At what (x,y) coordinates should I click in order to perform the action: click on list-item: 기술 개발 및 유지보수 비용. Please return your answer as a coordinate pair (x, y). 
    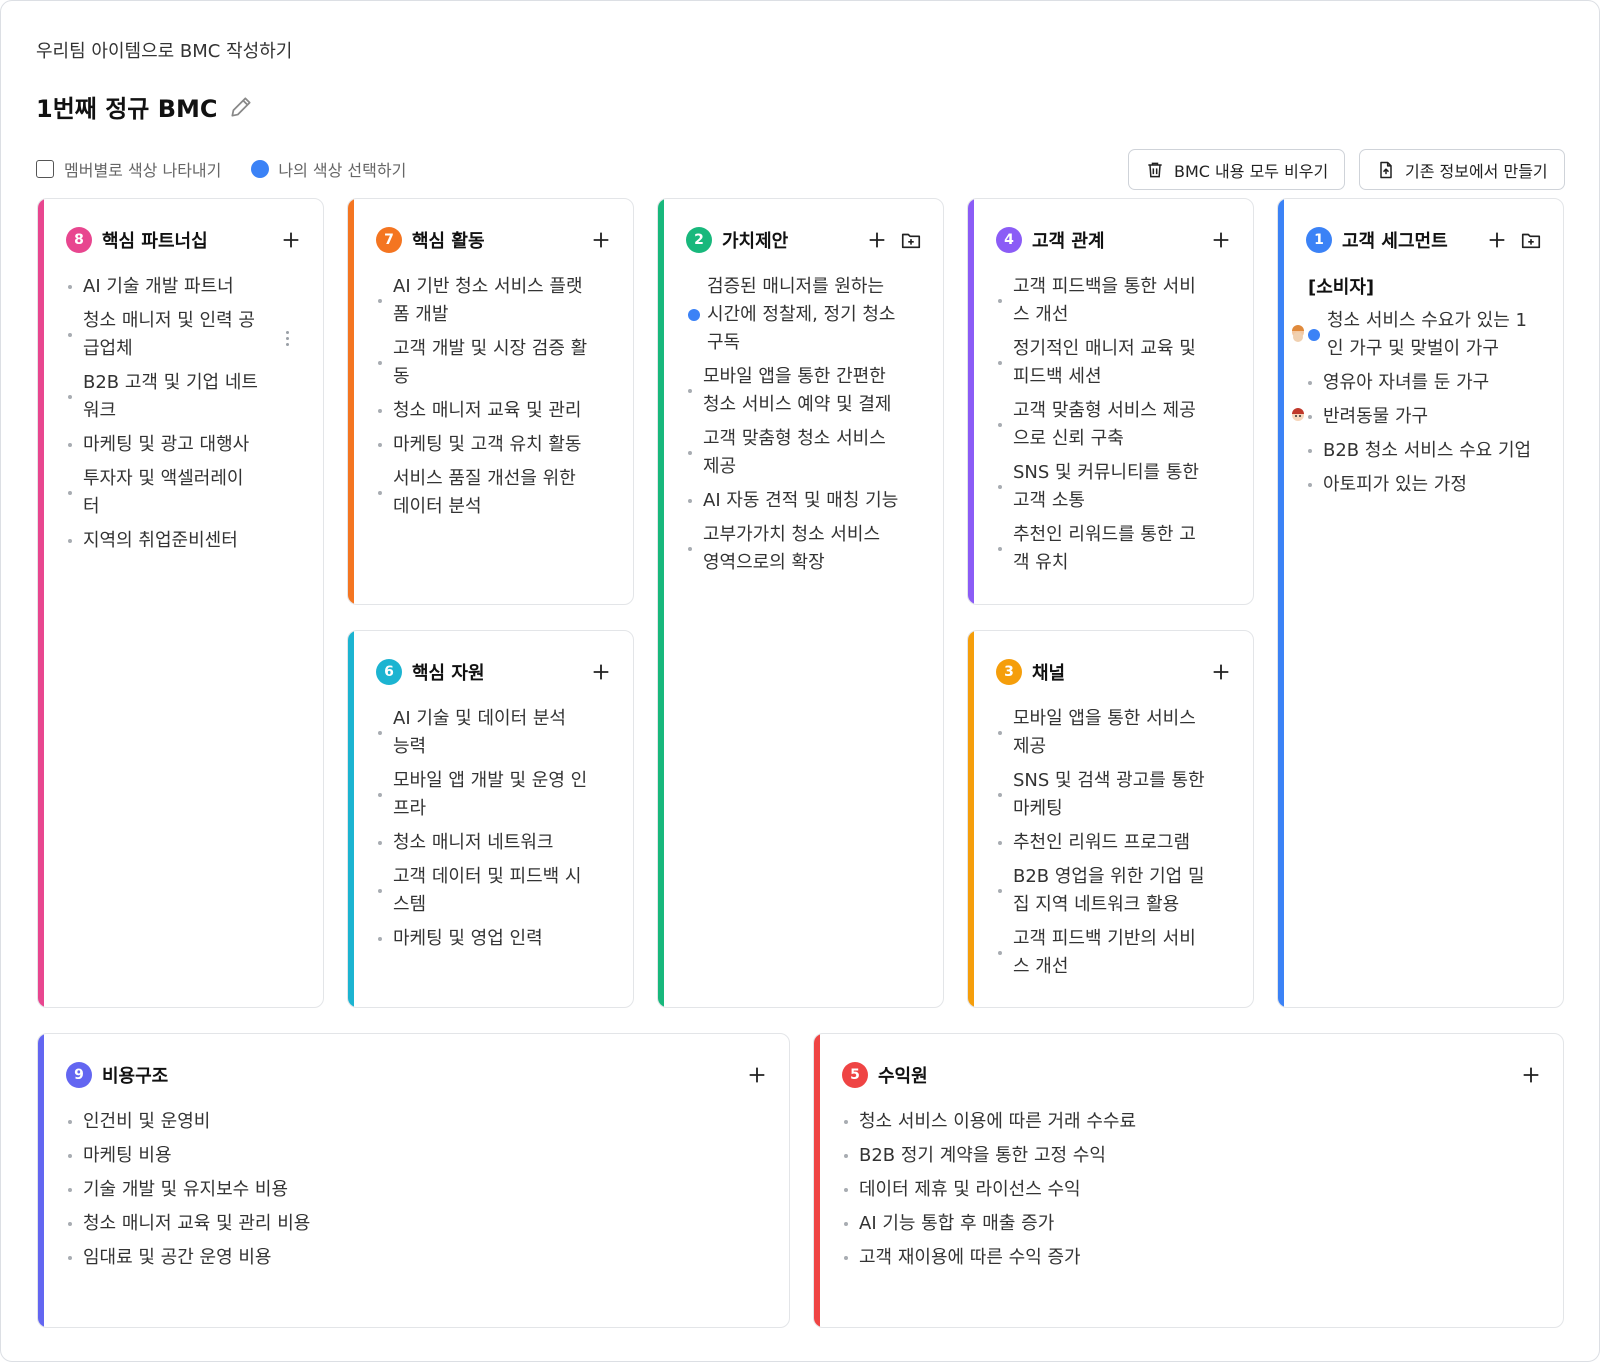
    Looking at the image, I should click on (414, 1190).